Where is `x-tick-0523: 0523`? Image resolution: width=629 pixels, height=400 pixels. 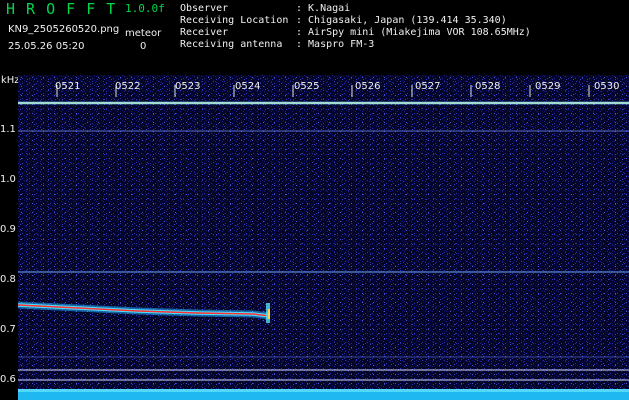 x-tick-0523: 0523 is located at coordinates (188, 86).